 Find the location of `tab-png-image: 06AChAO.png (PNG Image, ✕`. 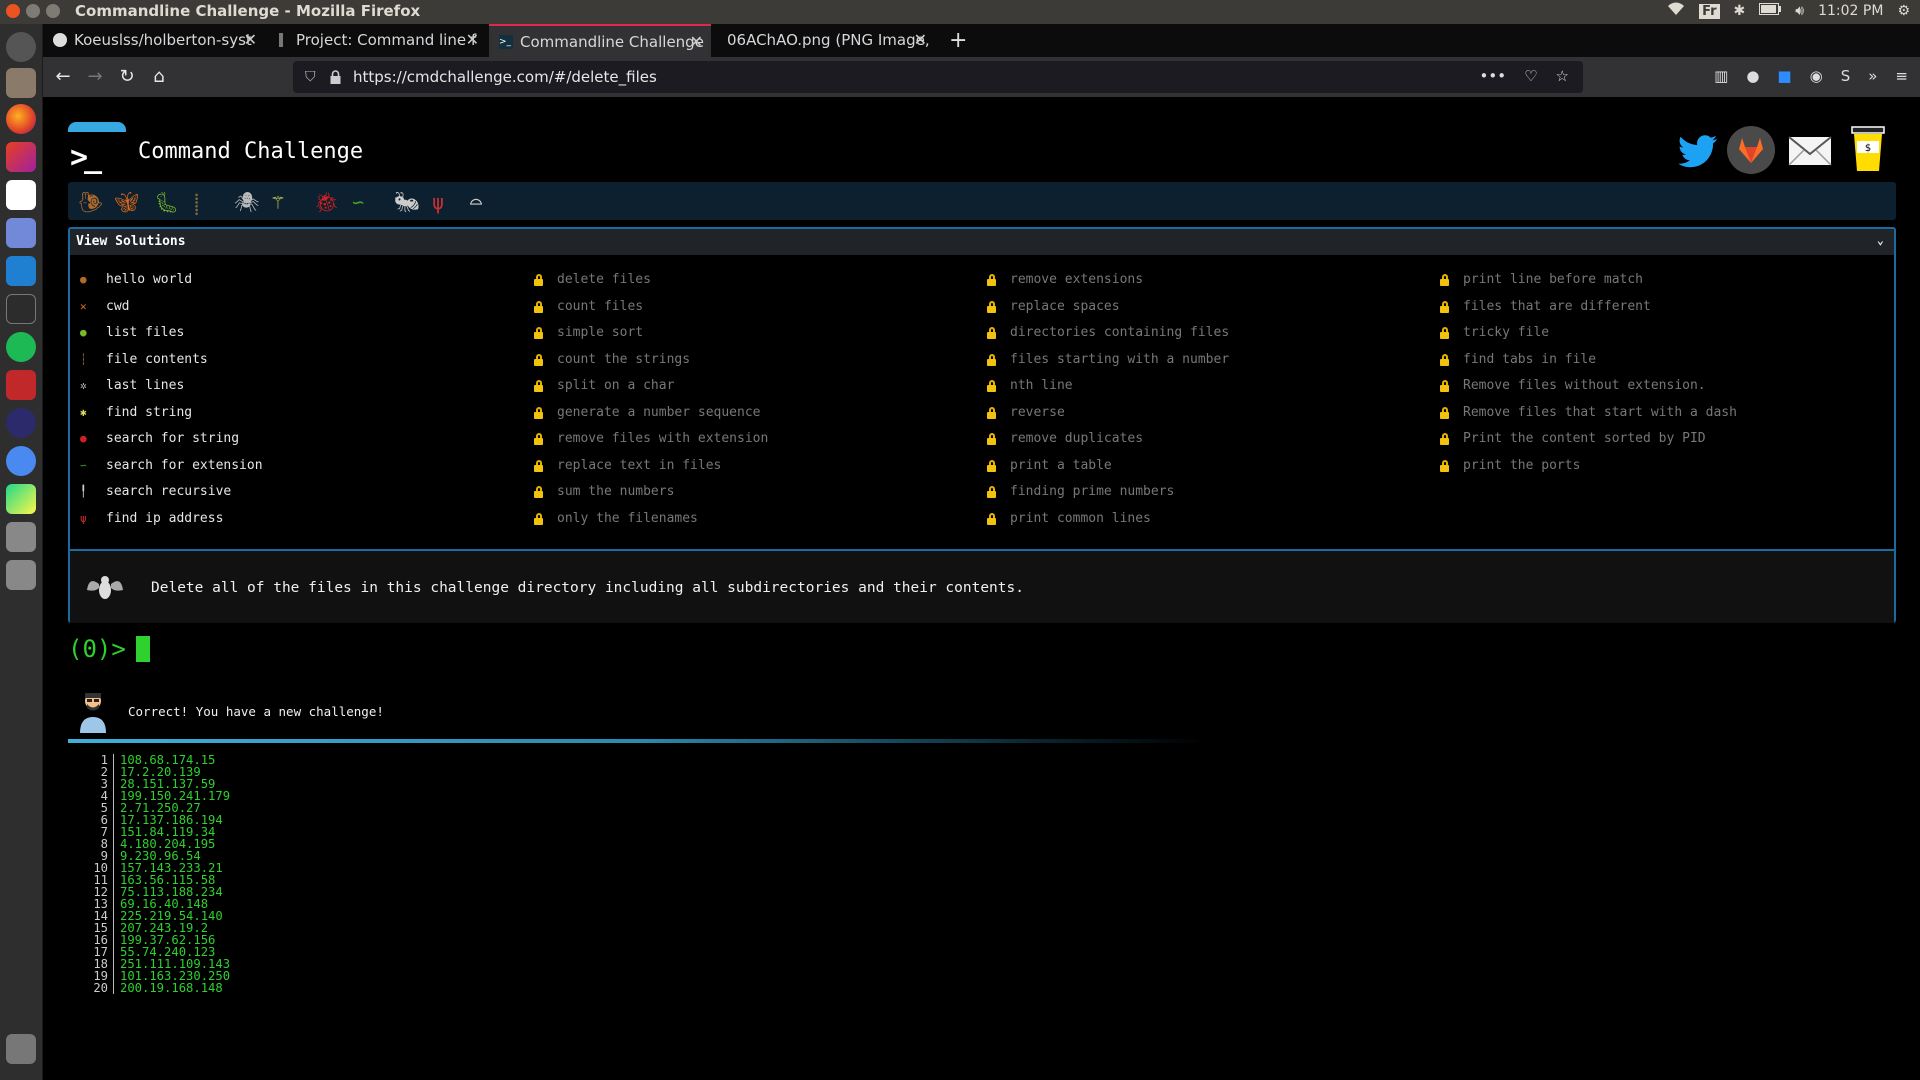

tab-png-image: 06AChAO.png (PNG Image, ✕ is located at coordinates (824, 40).